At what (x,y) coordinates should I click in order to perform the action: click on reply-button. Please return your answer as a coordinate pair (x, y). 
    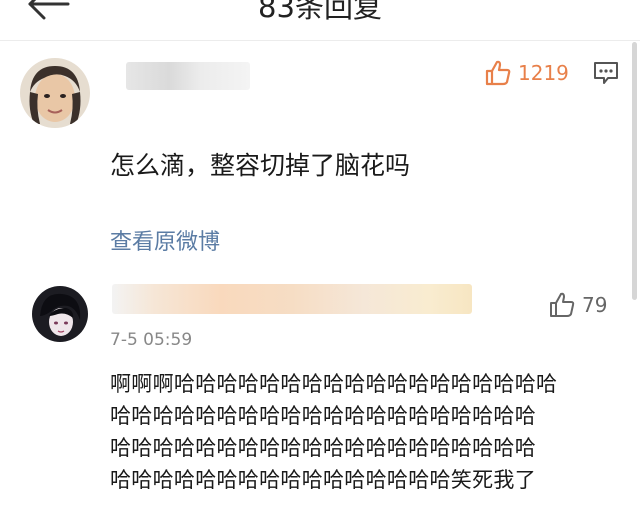
    Looking at the image, I should click on (606, 73).